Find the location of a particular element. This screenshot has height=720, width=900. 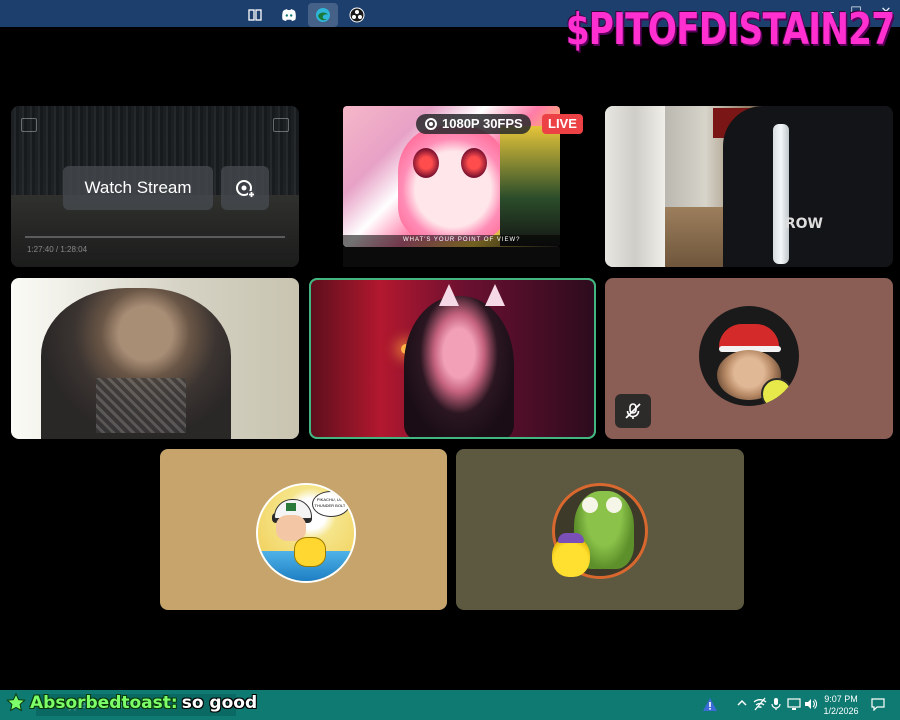

speech-bubble: PIKACHU, USE THUNDER BOLT ! is located at coordinates (331, 504).